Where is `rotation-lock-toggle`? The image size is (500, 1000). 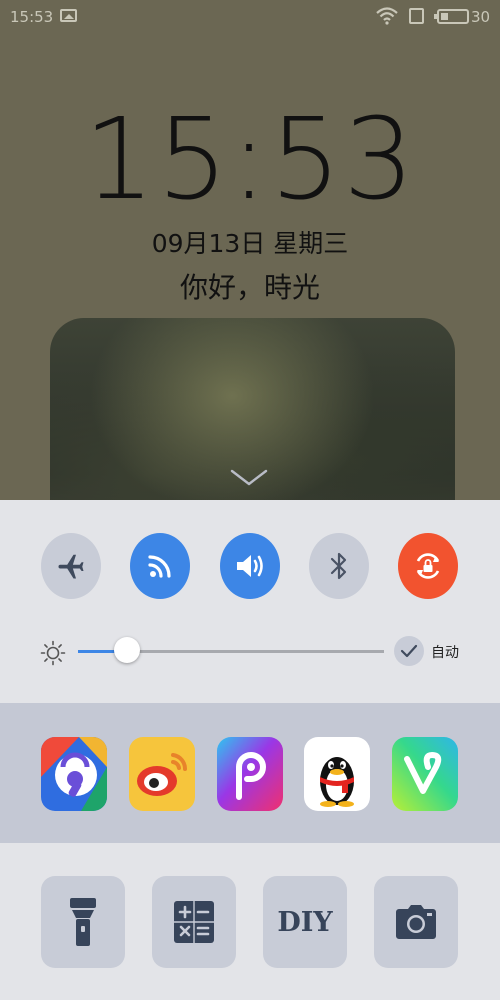
rotation-lock-toggle is located at coordinates (428, 566).